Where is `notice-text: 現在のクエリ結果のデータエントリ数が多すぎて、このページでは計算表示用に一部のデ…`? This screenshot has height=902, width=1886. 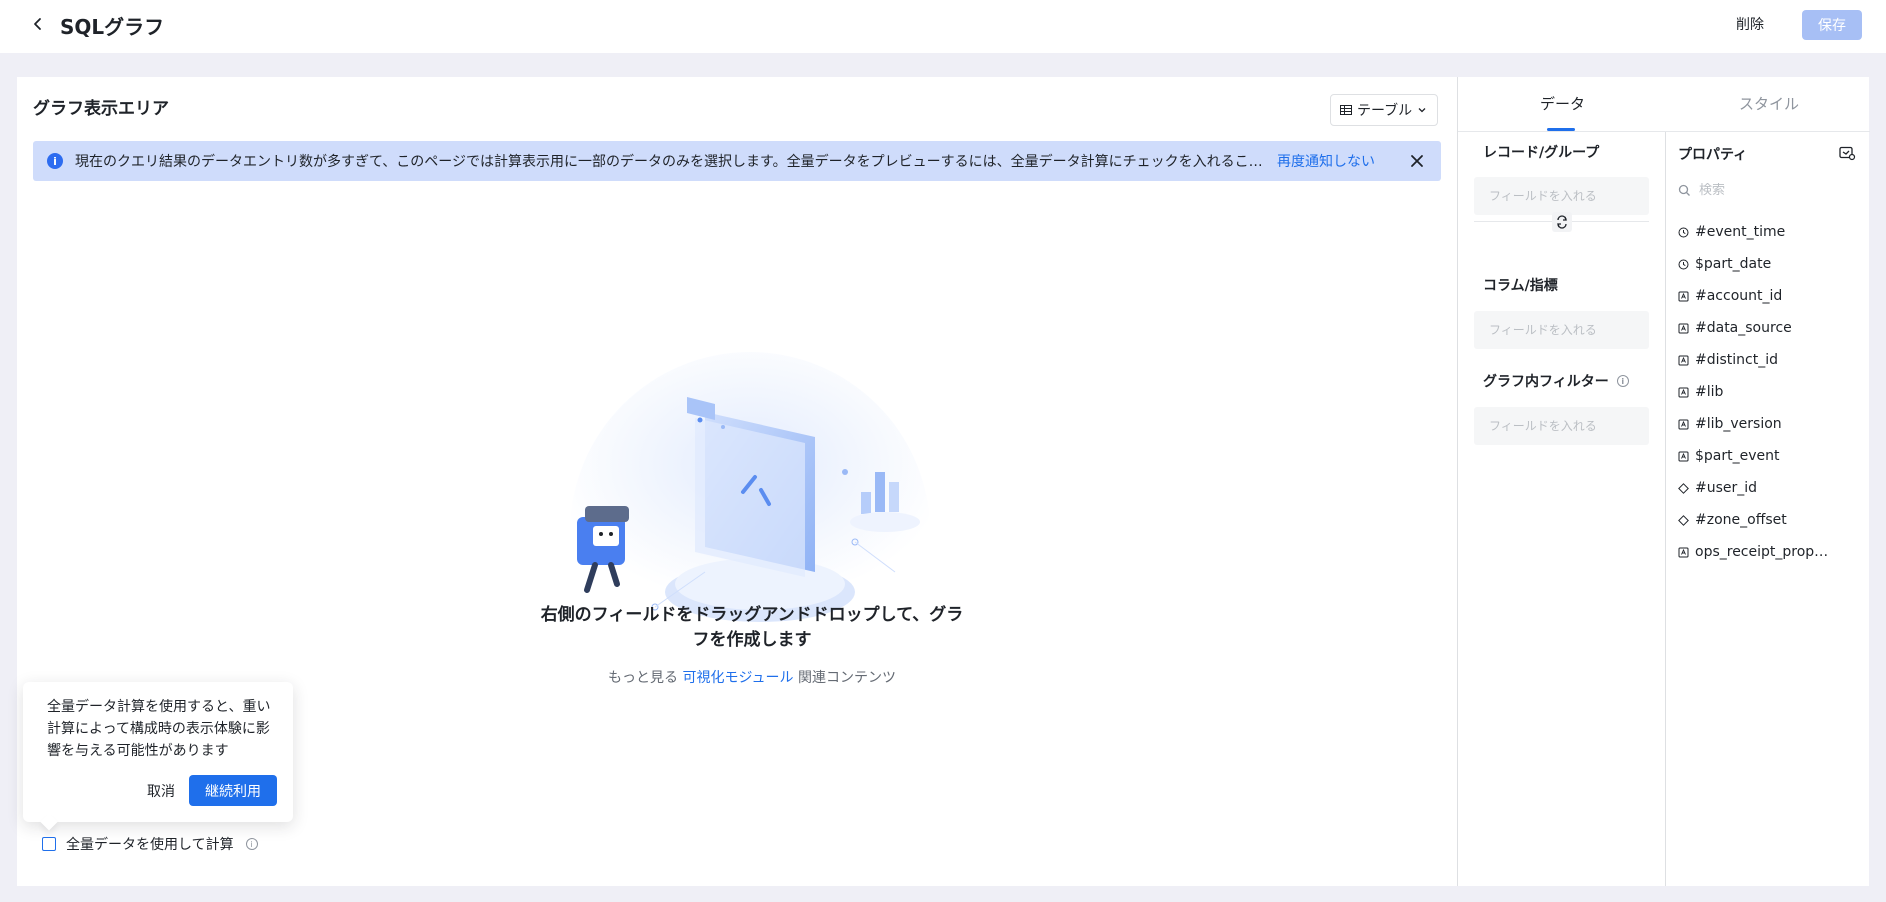
notice-text: 現在のクエリ結果のデータエントリ数が多すぎて、このページでは計算表示用に一部のデ… is located at coordinates (669, 162).